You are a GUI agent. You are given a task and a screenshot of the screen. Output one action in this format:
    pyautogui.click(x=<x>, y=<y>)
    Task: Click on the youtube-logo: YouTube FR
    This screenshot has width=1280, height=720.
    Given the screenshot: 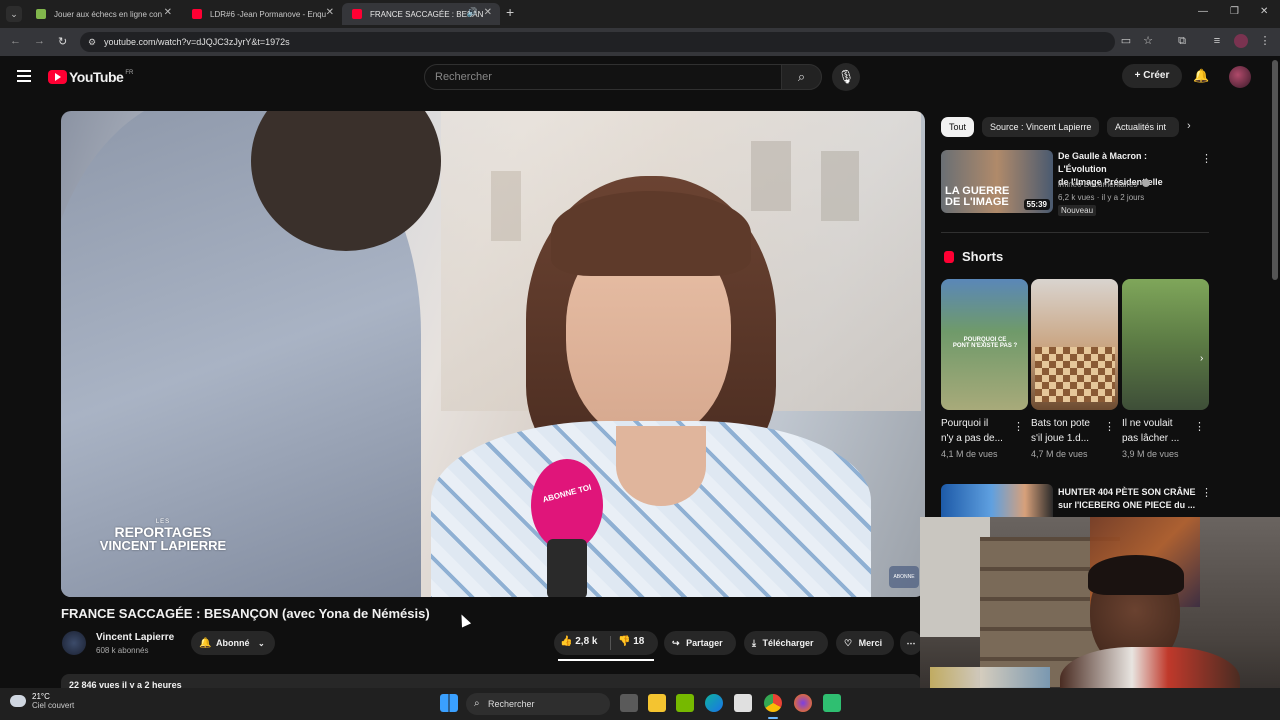 What is the action you would take?
    pyautogui.click(x=90, y=77)
    